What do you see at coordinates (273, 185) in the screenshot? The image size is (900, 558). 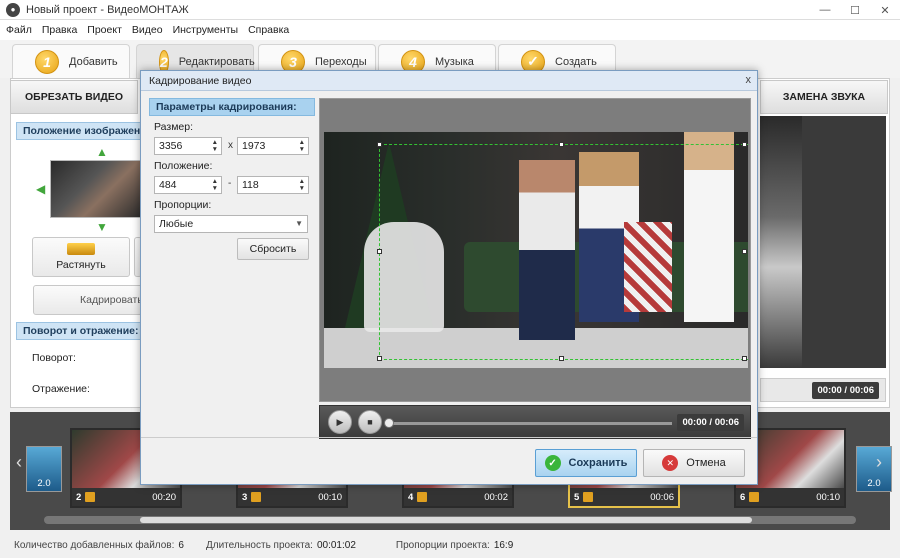 I see `pos-y-input: 118 ▲ ▼` at bounding box center [273, 185].